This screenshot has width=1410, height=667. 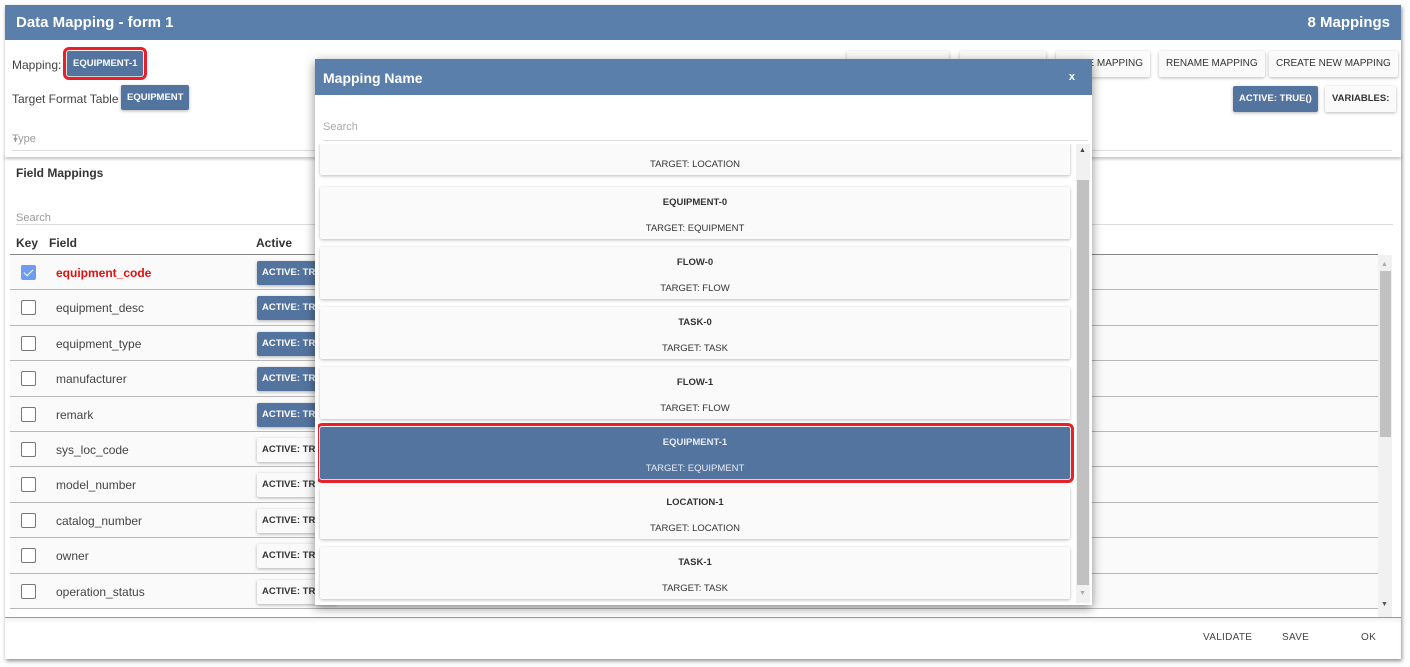 I want to click on field-name: sys_loc_code, so click(x=92, y=449).